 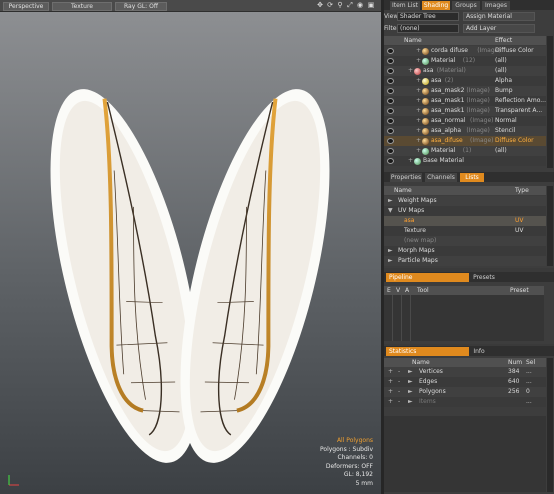 I want to click on tab-channels: Channels, so click(x=441, y=177).